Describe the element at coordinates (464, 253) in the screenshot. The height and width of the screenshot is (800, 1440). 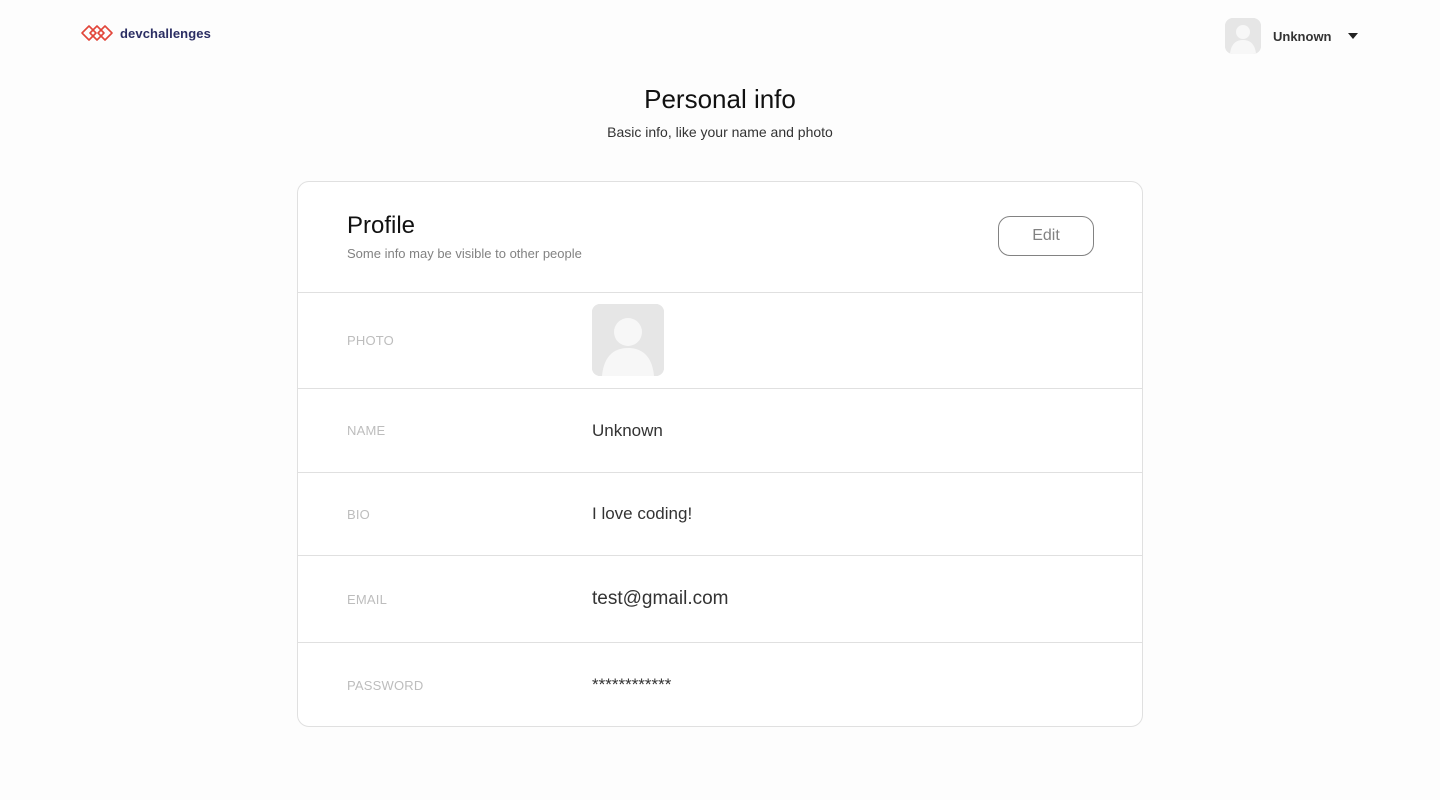
I see `profile-subtitle: Some info may be visible to other people` at that location.